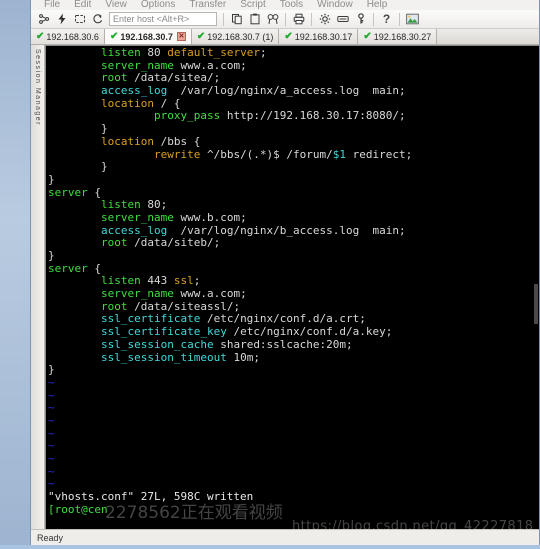 Image resolution: width=540 pixels, height=549 pixels. What do you see at coordinates (61, 19) in the screenshot?
I see `quick-connect-icon` at bounding box center [61, 19].